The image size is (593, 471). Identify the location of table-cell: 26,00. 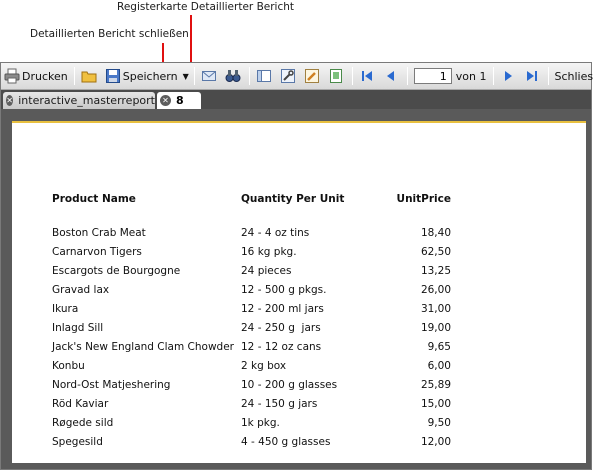
(435, 289).